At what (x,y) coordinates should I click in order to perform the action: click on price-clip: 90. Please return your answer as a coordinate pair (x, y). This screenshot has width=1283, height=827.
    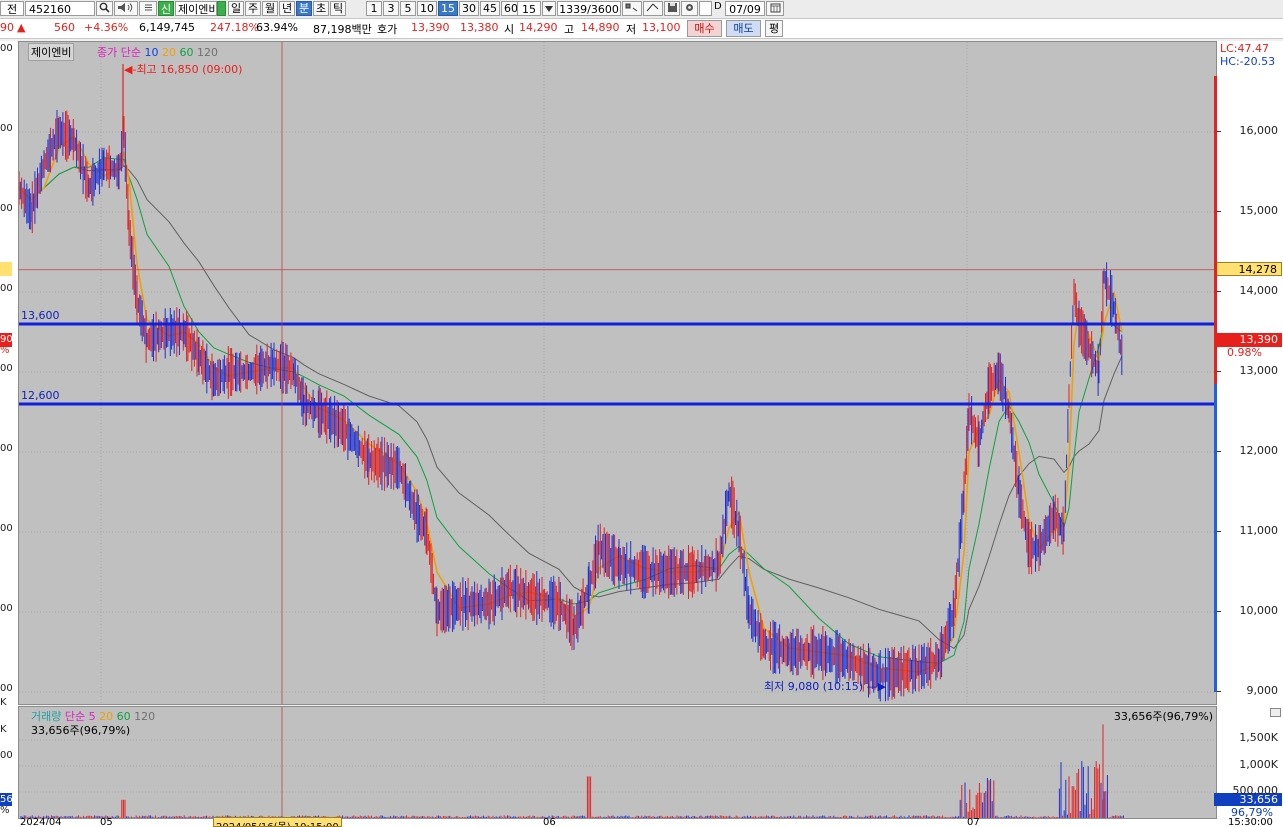
    Looking at the image, I should click on (7, 27).